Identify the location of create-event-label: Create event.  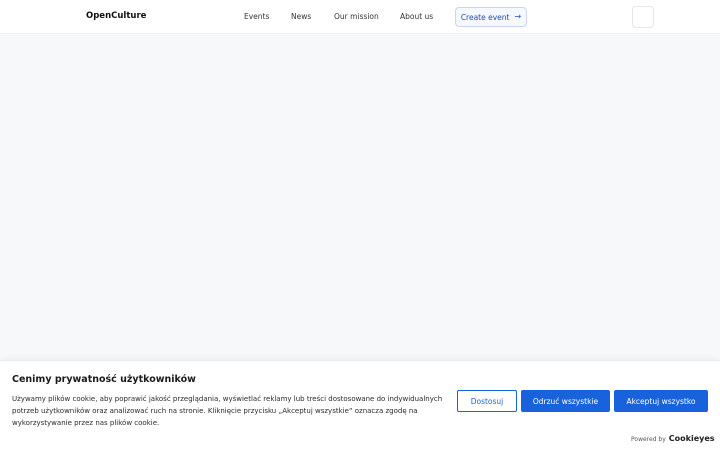
(485, 17).